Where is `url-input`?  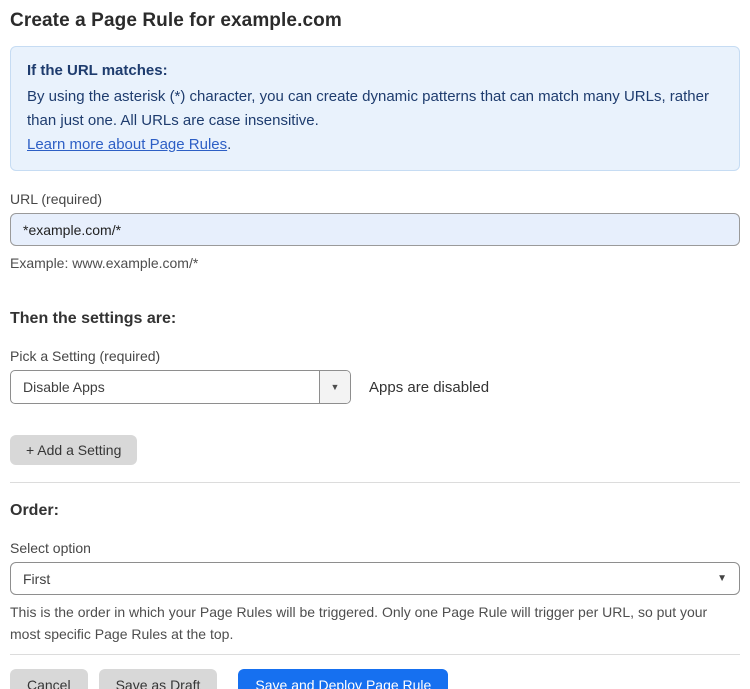 url-input is located at coordinates (375, 229).